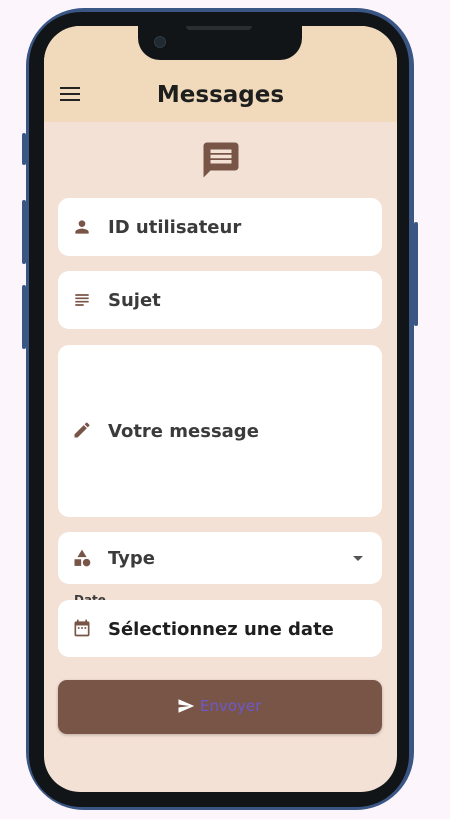  Describe the element at coordinates (358, 558) in the screenshot. I see `dropdown-arrow-icon` at that location.